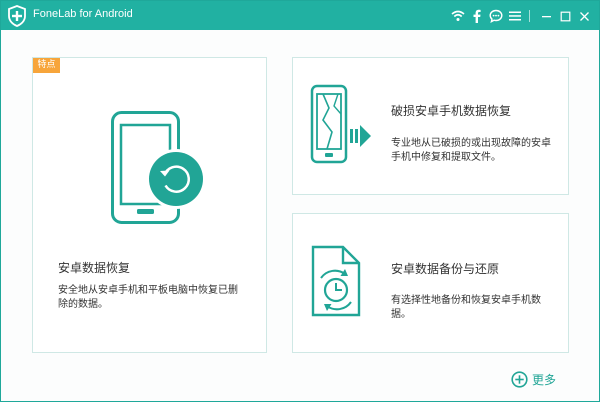  Describe the element at coordinates (166, 168) in the screenshot. I see `phone-restore-icon` at that location.